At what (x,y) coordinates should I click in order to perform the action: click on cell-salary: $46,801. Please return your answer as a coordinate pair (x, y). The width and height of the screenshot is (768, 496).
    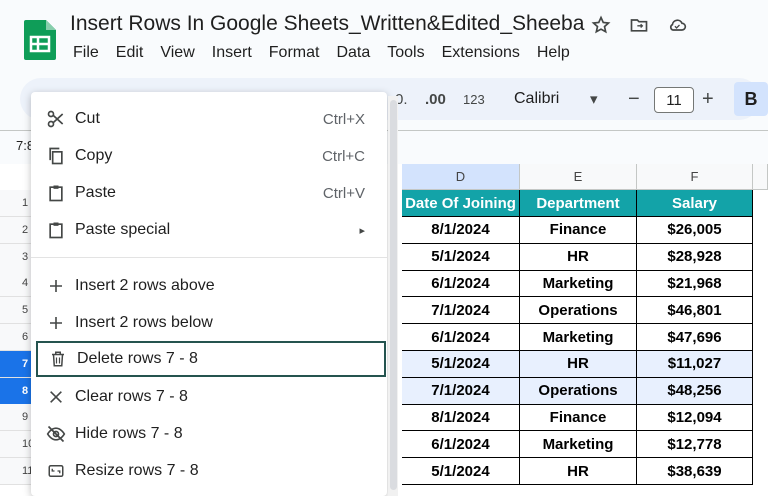
    Looking at the image, I should click on (695, 311).